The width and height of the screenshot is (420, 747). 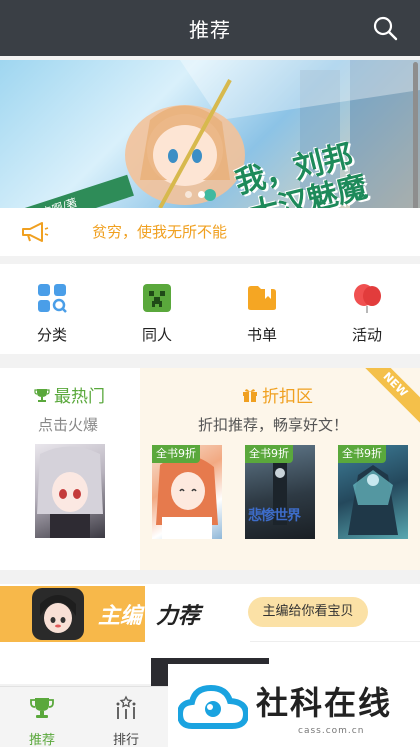 I want to click on creeper-icon, so click(x=157, y=298).